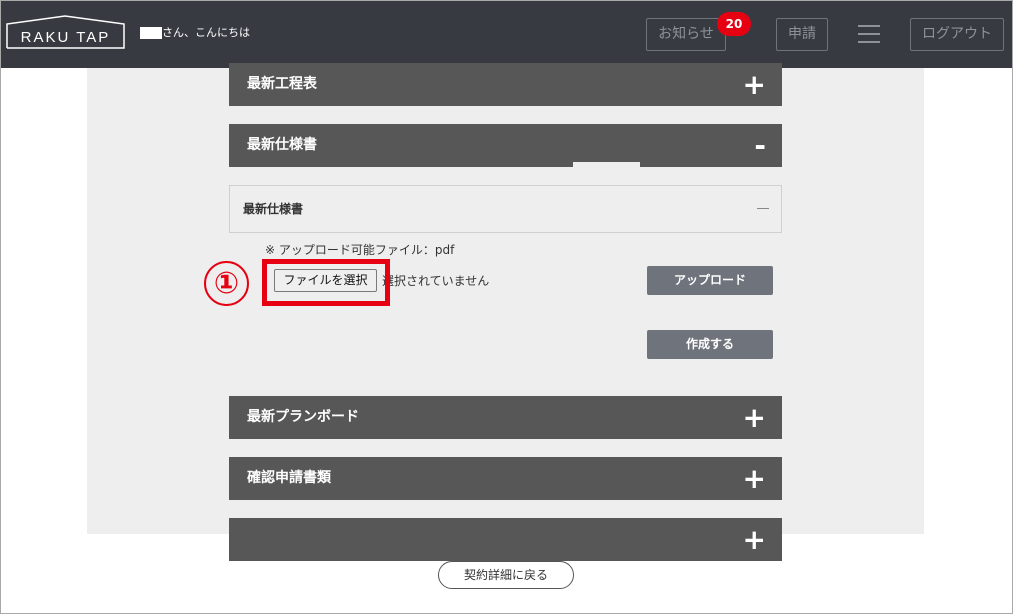  Describe the element at coordinates (289, 478) in the screenshot. I see `section-title: 確認申請書類` at that location.